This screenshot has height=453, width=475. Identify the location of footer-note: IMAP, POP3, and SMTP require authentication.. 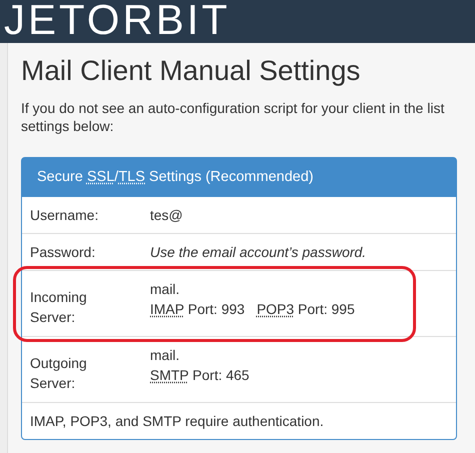
(177, 421).